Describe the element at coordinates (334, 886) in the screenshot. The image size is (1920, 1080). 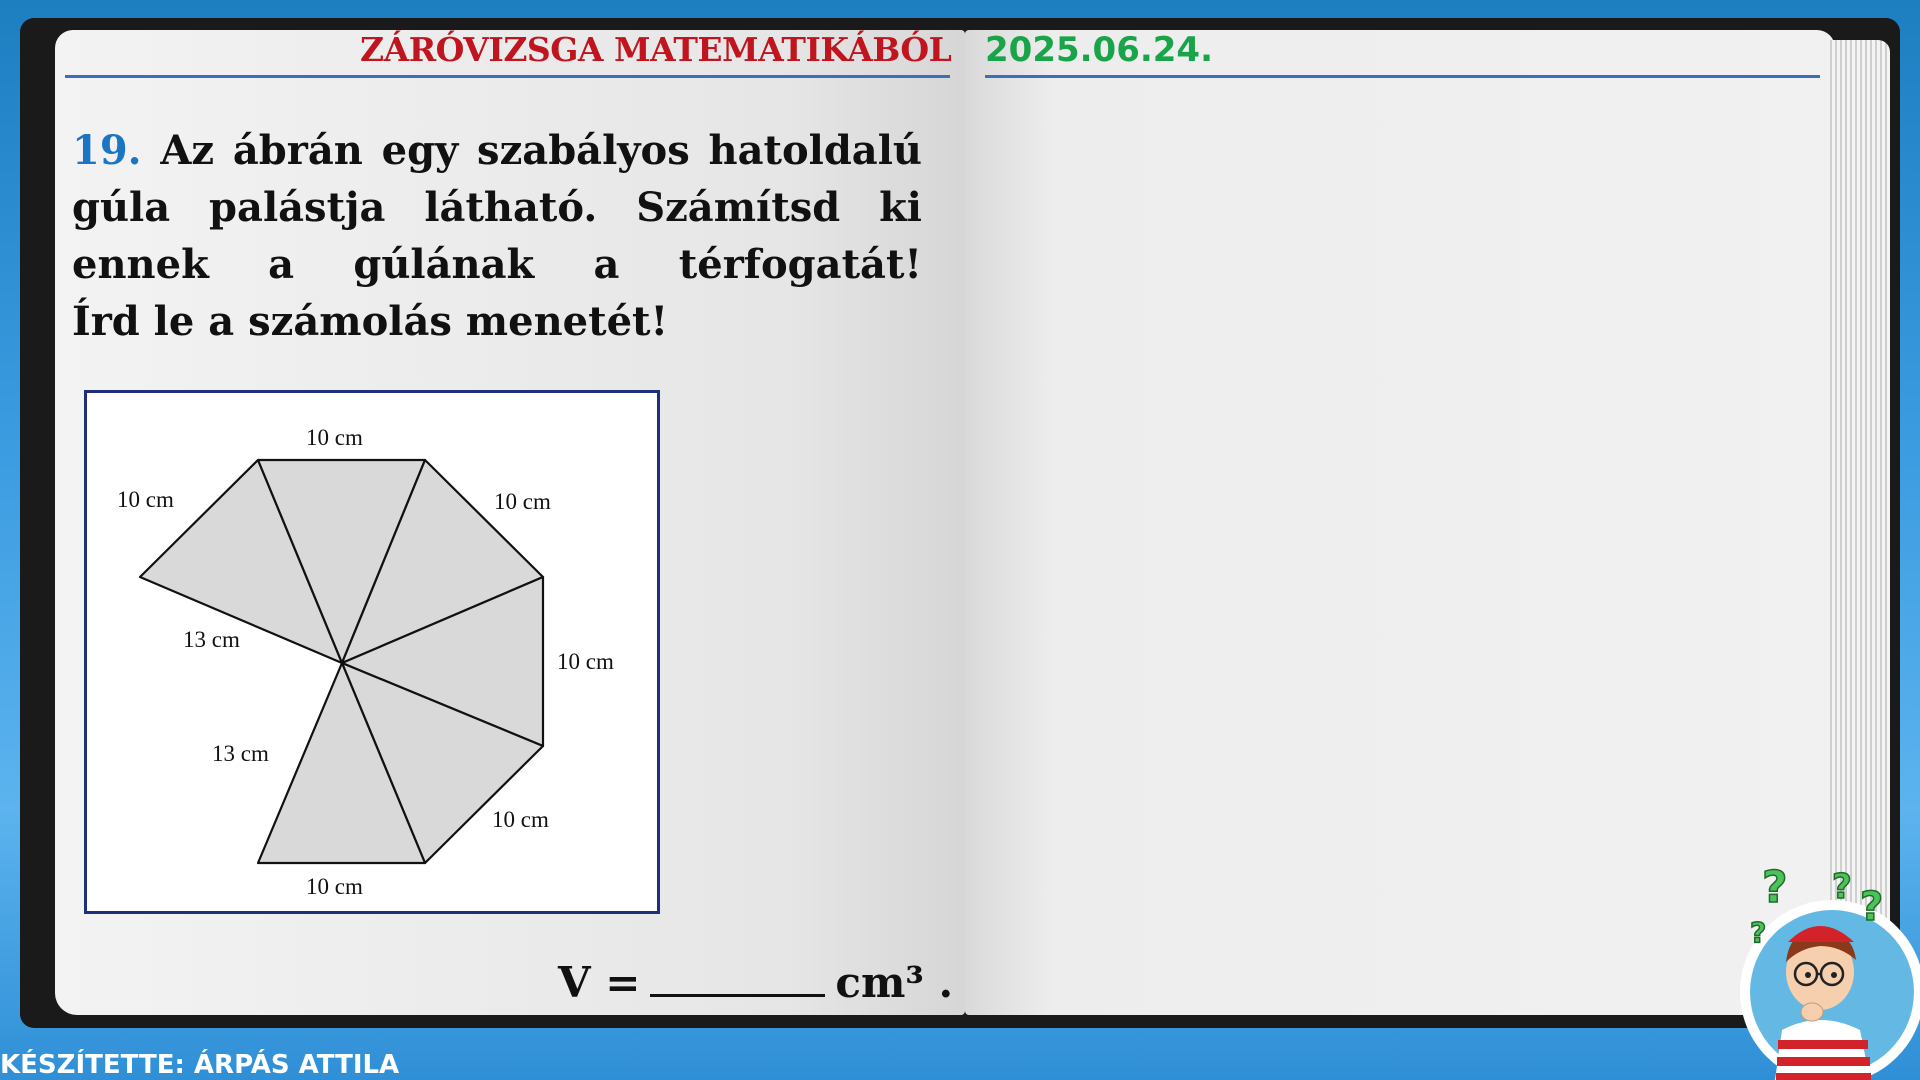
I see `label-bottom: 10 cm` at that location.